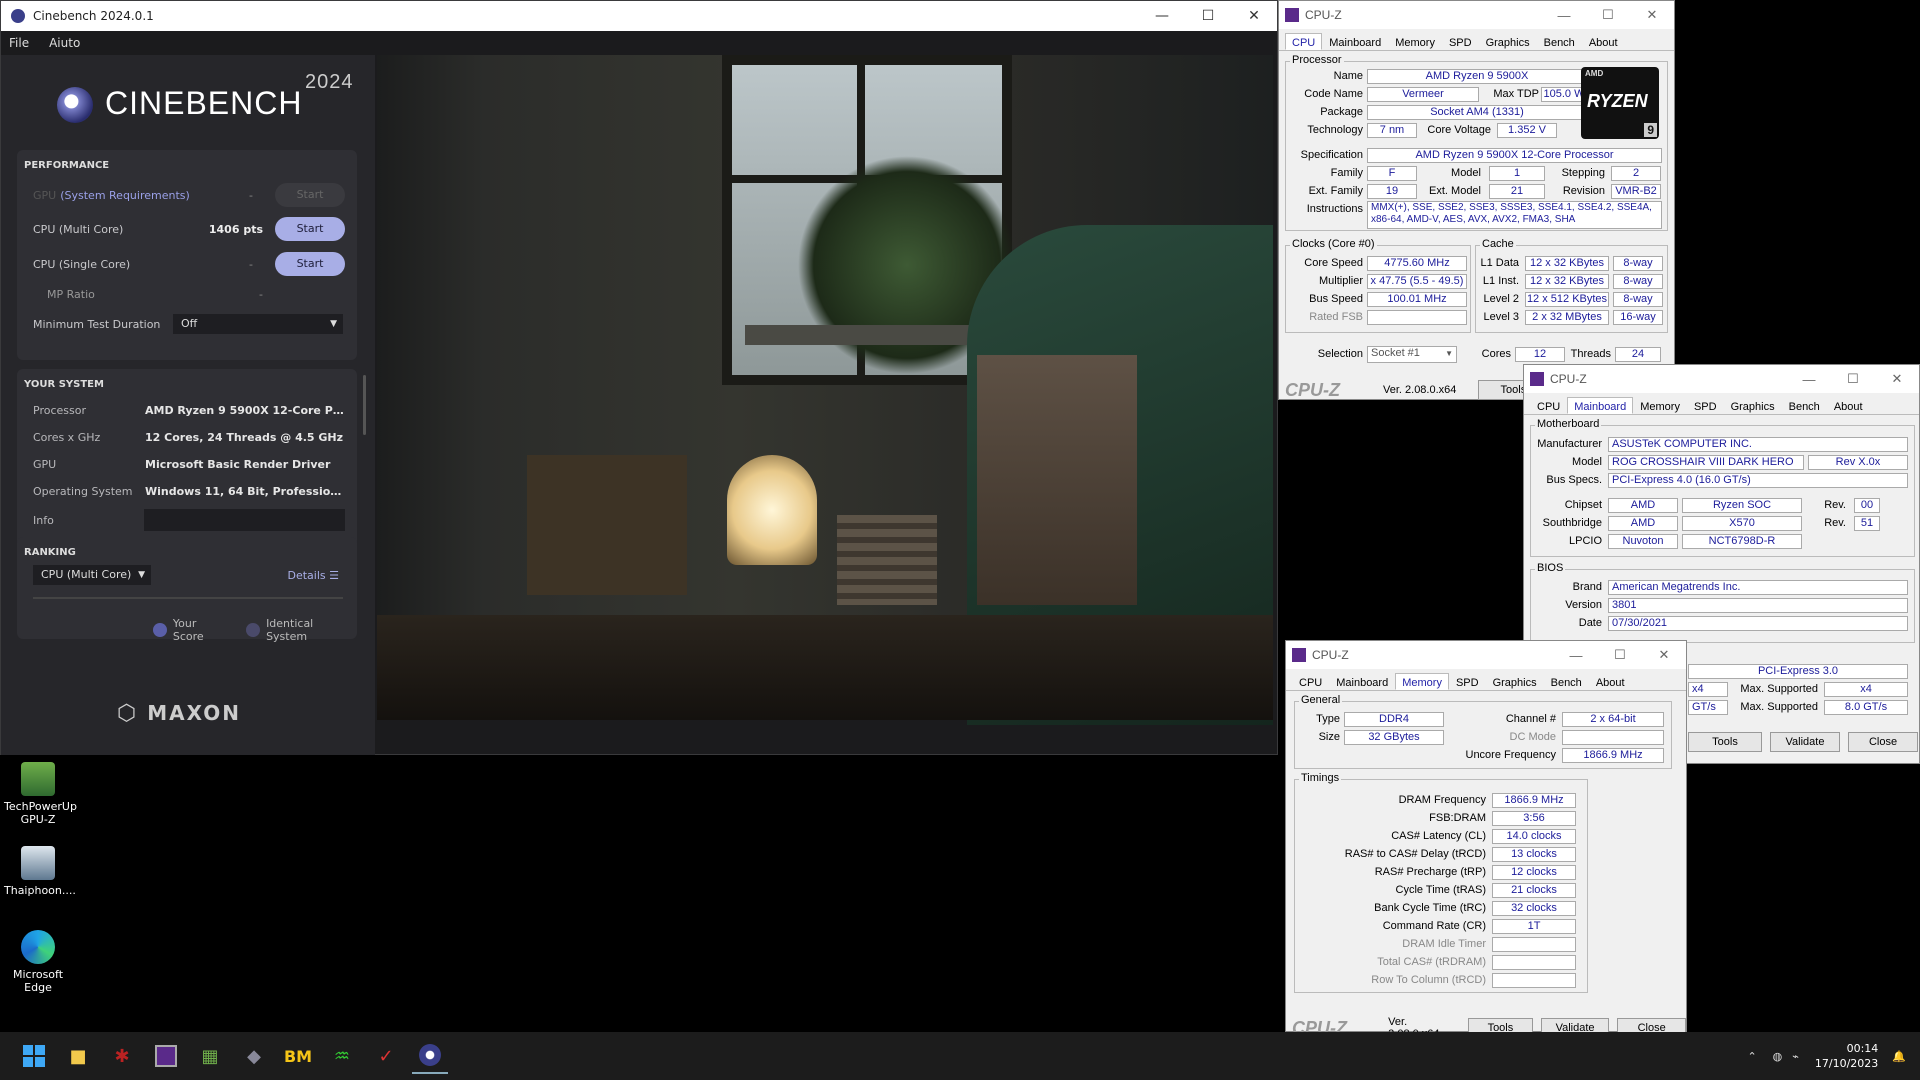  Describe the element at coordinates (210, 1056) in the screenshot. I see `taskbar-gpuz: ▦` at that location.